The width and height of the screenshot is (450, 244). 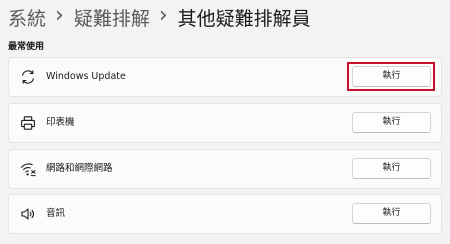 What do you see at coordinates (28, 123) in the screenshot?
I see `printer-icon` at bounding box center [28, 123].